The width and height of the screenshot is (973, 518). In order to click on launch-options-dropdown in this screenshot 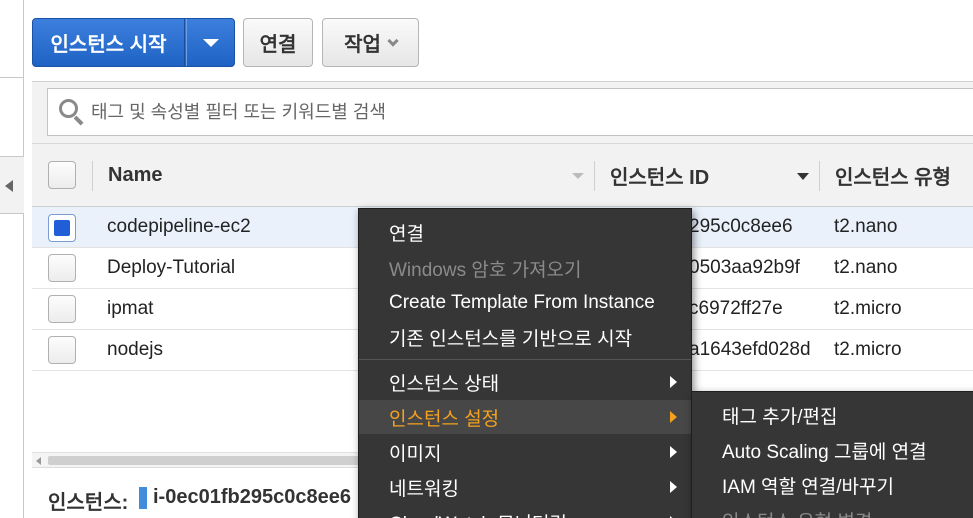, I will do `click(210, 42)`.